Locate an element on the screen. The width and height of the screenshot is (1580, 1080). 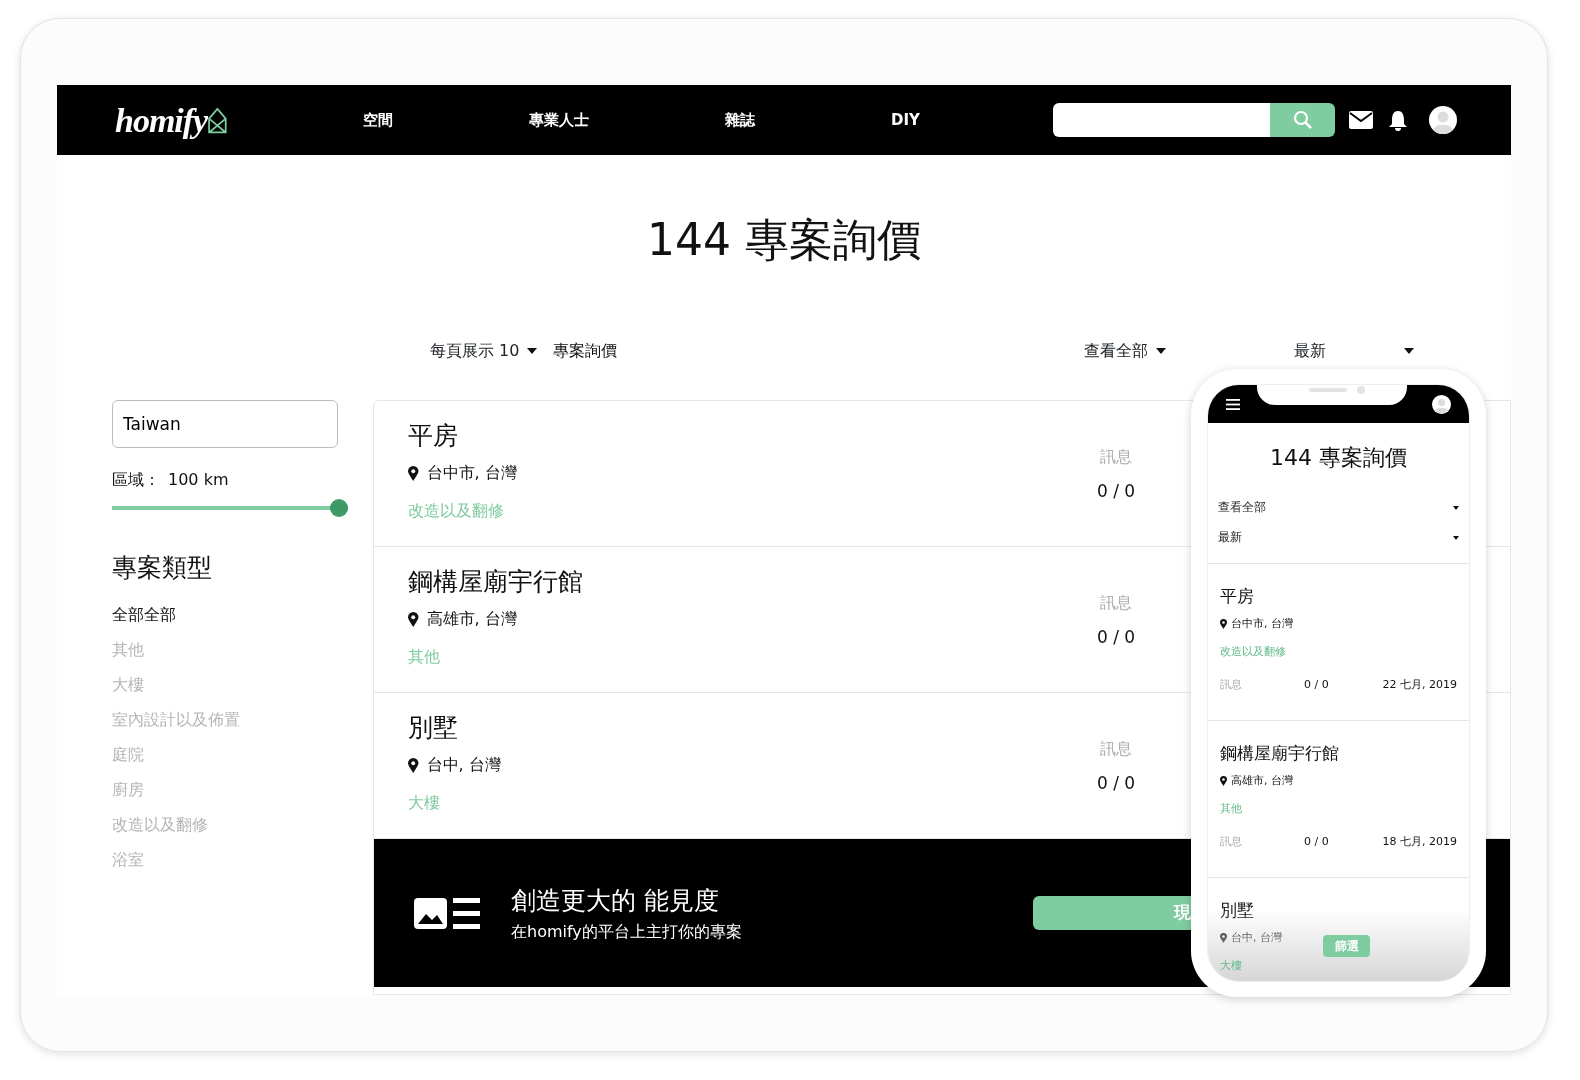
menu-icon is located at coordinates (1233, 404).